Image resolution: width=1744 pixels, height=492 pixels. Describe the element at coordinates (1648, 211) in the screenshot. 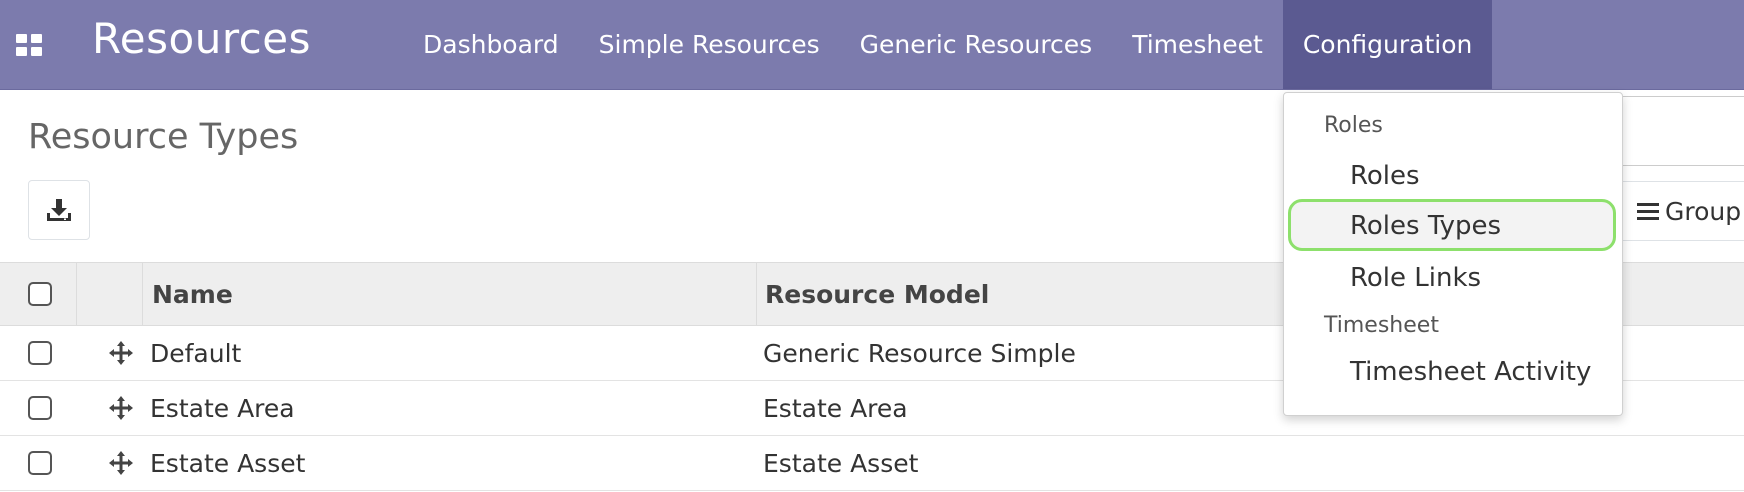

I see `list-icon` at that location.